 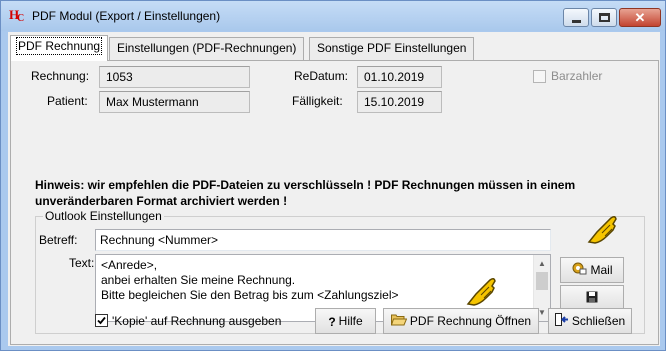 What do you see at coordinates (60, 76) in the screenshot?
I see `rechnung-label: Rechnung:` at bounding box center [60, 76].